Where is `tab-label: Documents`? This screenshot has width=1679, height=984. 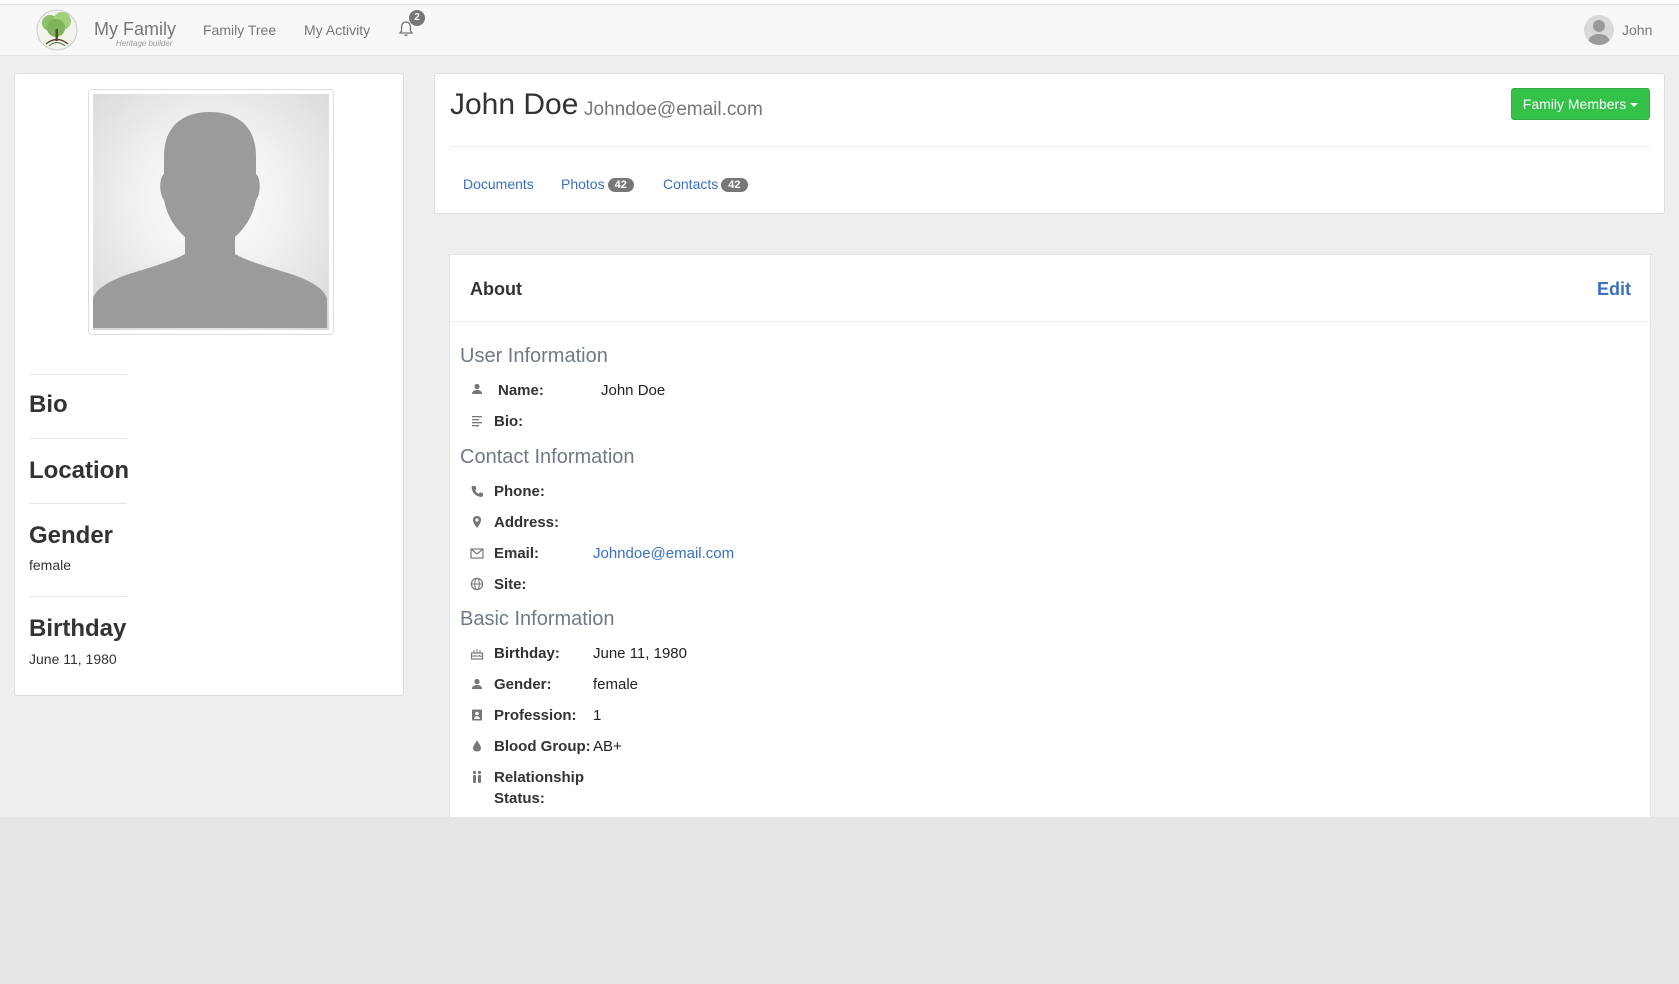 tab-label: Documents is located at coordinates (498, 184).